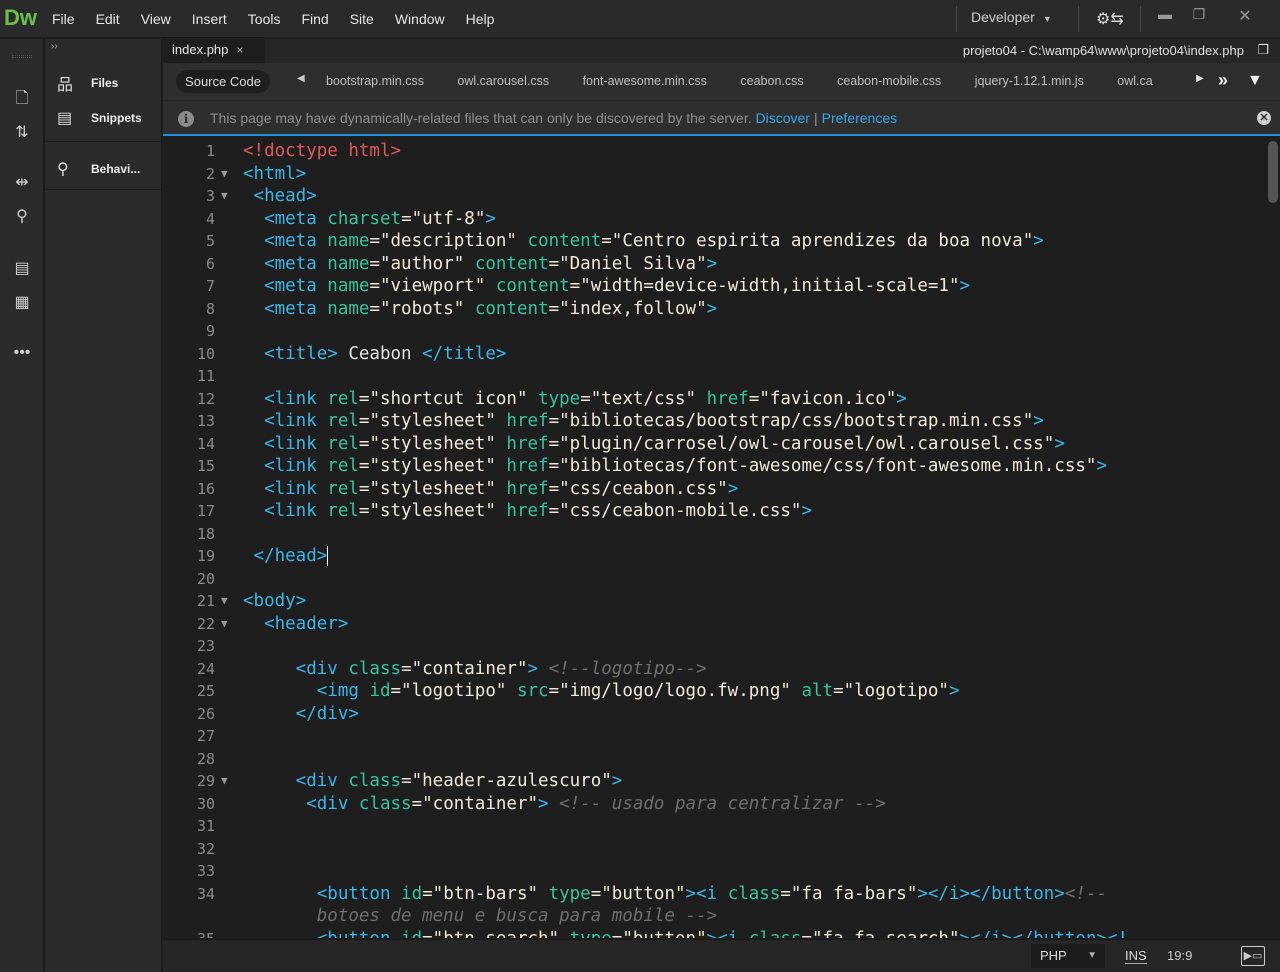 The height and width of the screenshot is (972, 1280). I want to click on workspace-switcher: Developer ▼, so click(1011, 17).